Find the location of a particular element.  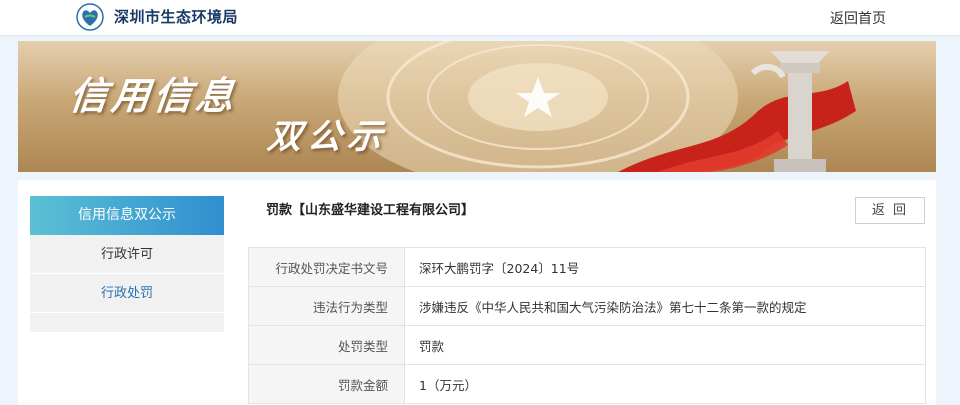

table-row: 违法行为类型 涉嫌违反《中华人民共和国大气污染防治法》第七十二条第一款的规定 is located at coordinates (587, 306).